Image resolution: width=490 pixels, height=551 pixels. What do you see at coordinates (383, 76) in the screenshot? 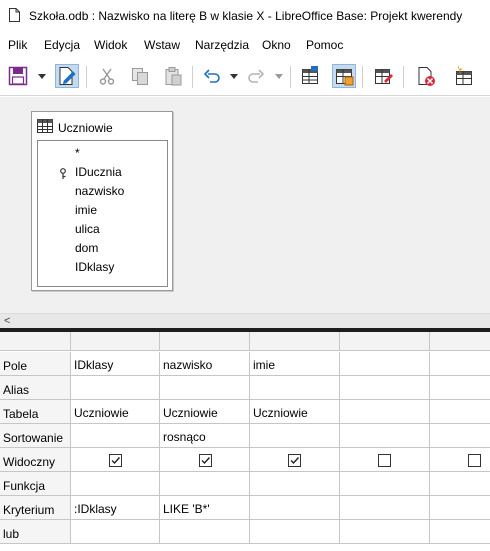
I see `run-query-button` at bounding box center [383, 76].